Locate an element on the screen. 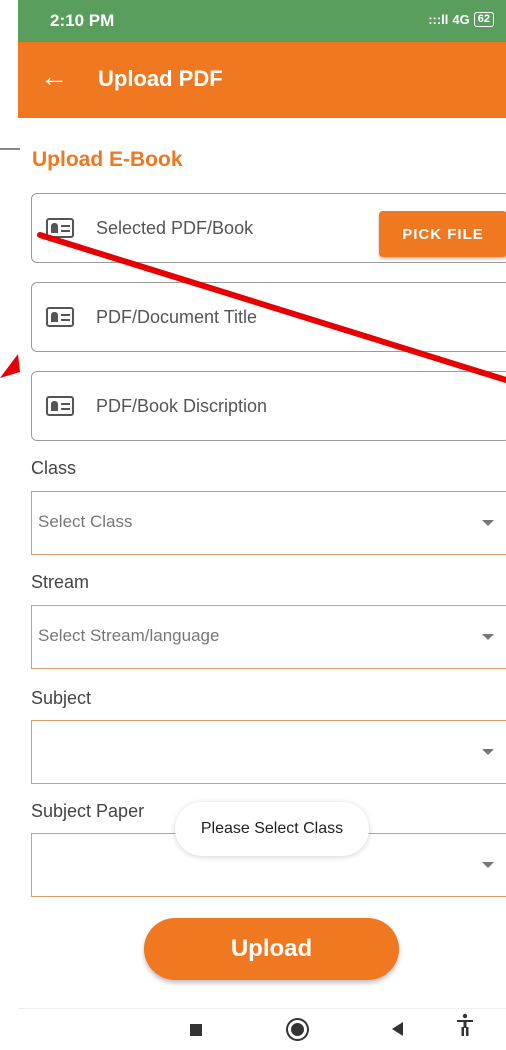 The height and width of the screenshot is (1050, 506). subject-label: Subject is located at coordinates (61, 698).